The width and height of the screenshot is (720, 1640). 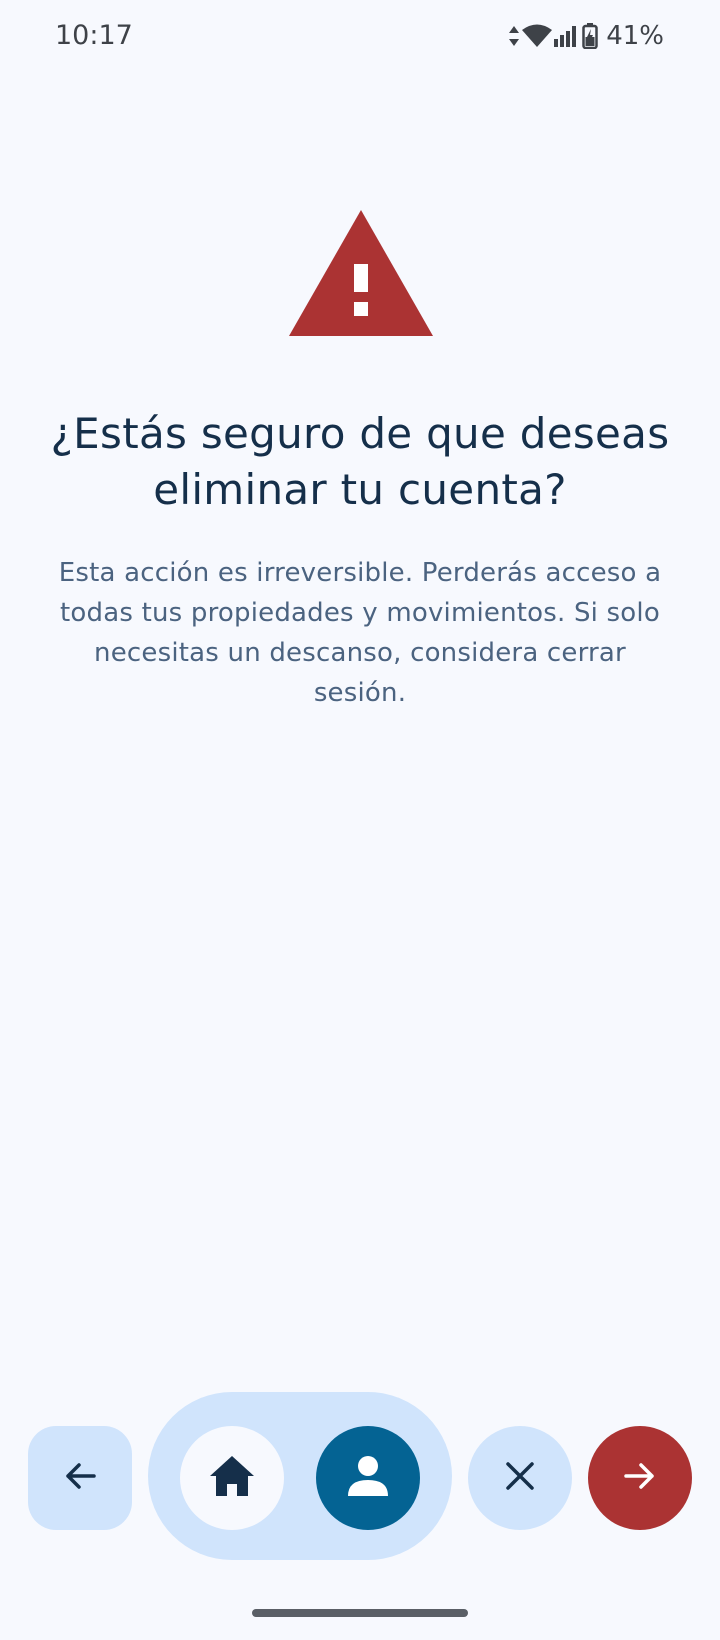 I want to click on gesture-bar, so click(x=360, y=1613).